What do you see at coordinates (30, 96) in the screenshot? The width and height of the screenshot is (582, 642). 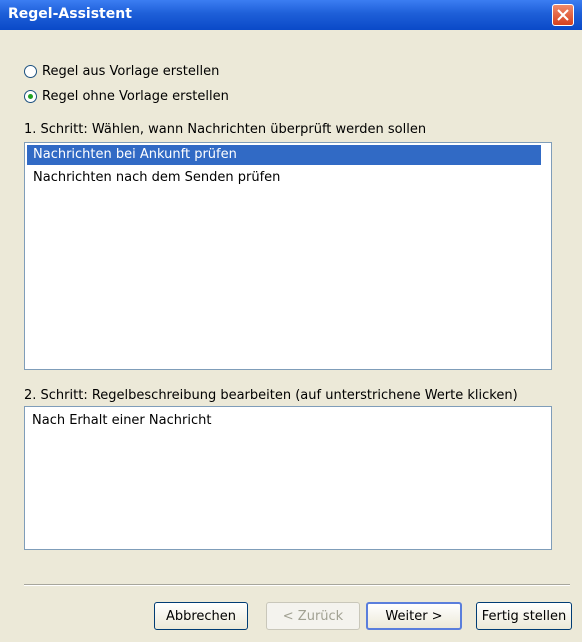 I see `radio-button-checked` at bounding box center [30, 96].